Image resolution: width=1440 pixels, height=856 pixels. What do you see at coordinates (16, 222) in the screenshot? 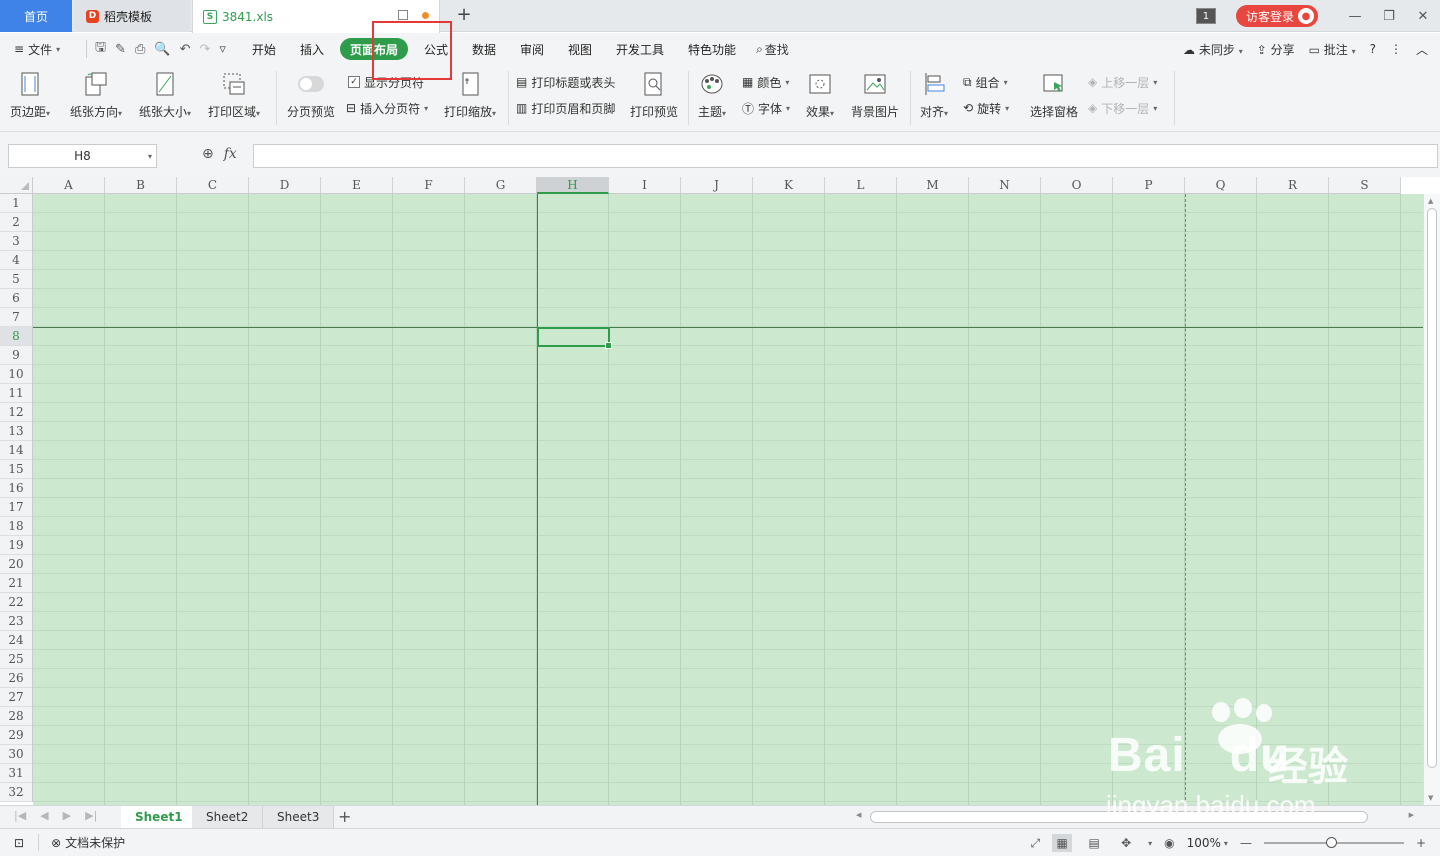
I see `row-header: 2` at bounding box center [16, 222].